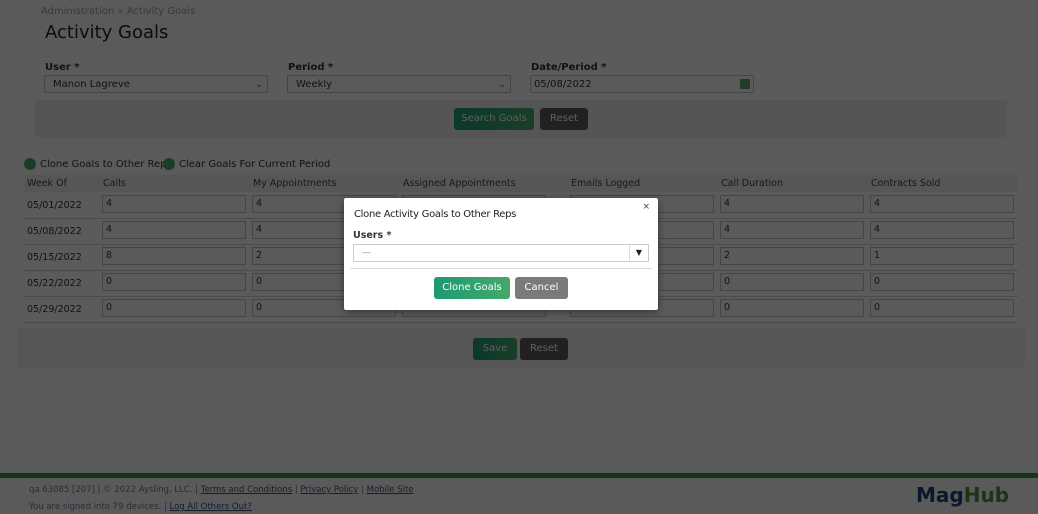 This screenshot has height=514, width=1038. Describe the element at coordinates (541, 288) in the screenshot. I see `cancel-button: Cancel` at that location.